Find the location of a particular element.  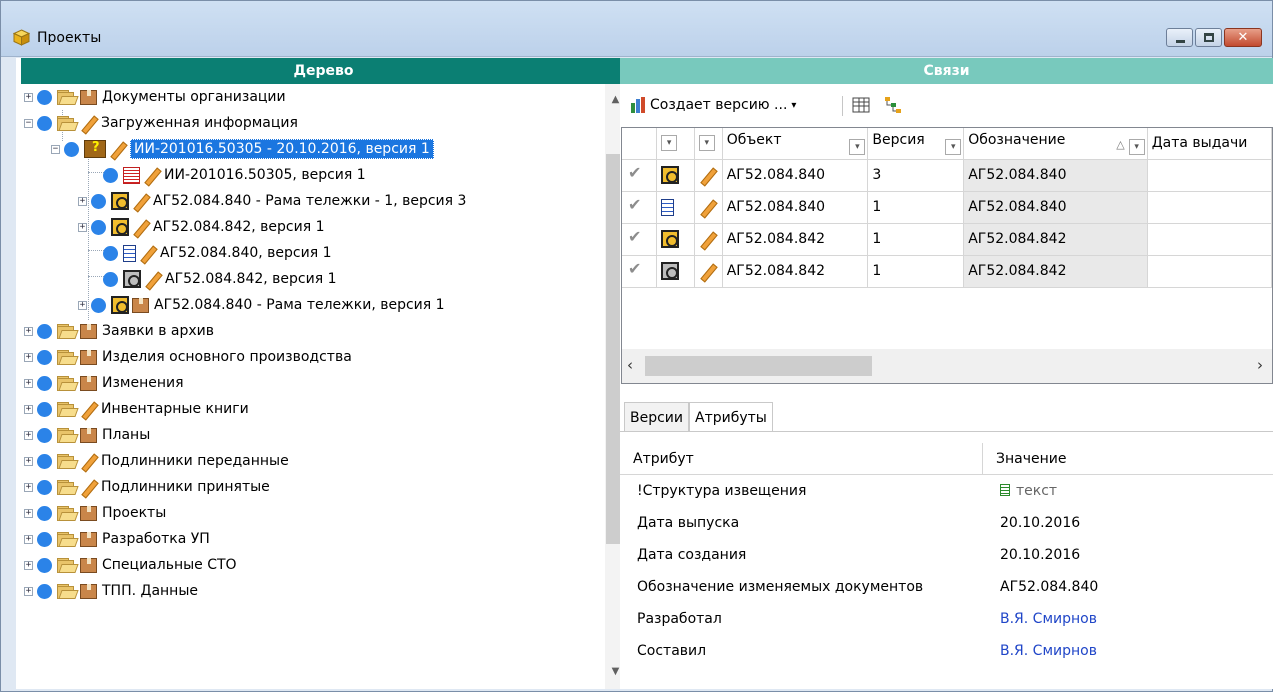

issue-date-cell is located at coordinates (1209, 207).